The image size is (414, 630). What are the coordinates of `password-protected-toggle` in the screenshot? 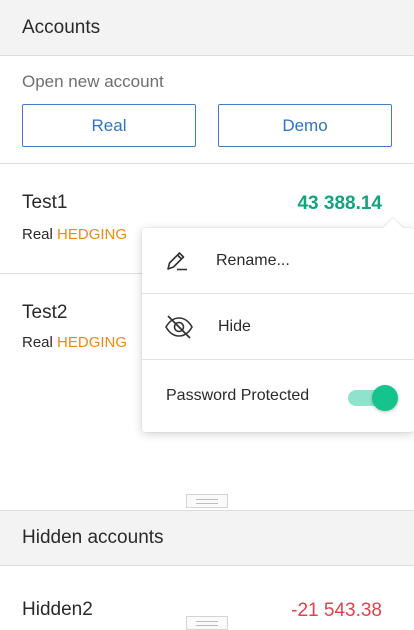 It's located at (373, 398).